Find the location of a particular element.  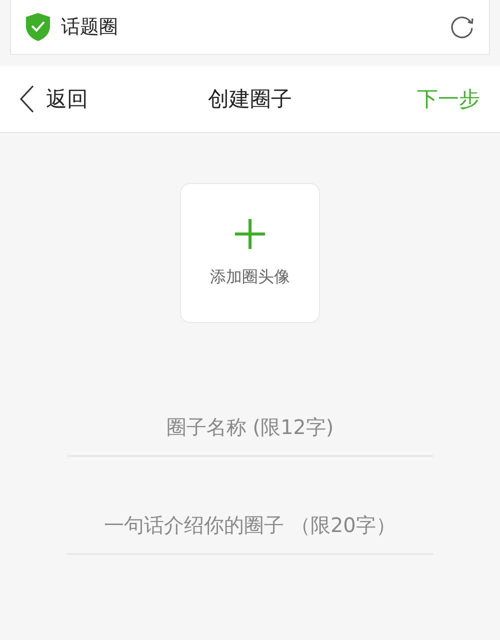

screen-title: 创建圈子 is located at coordinates (250, 99).